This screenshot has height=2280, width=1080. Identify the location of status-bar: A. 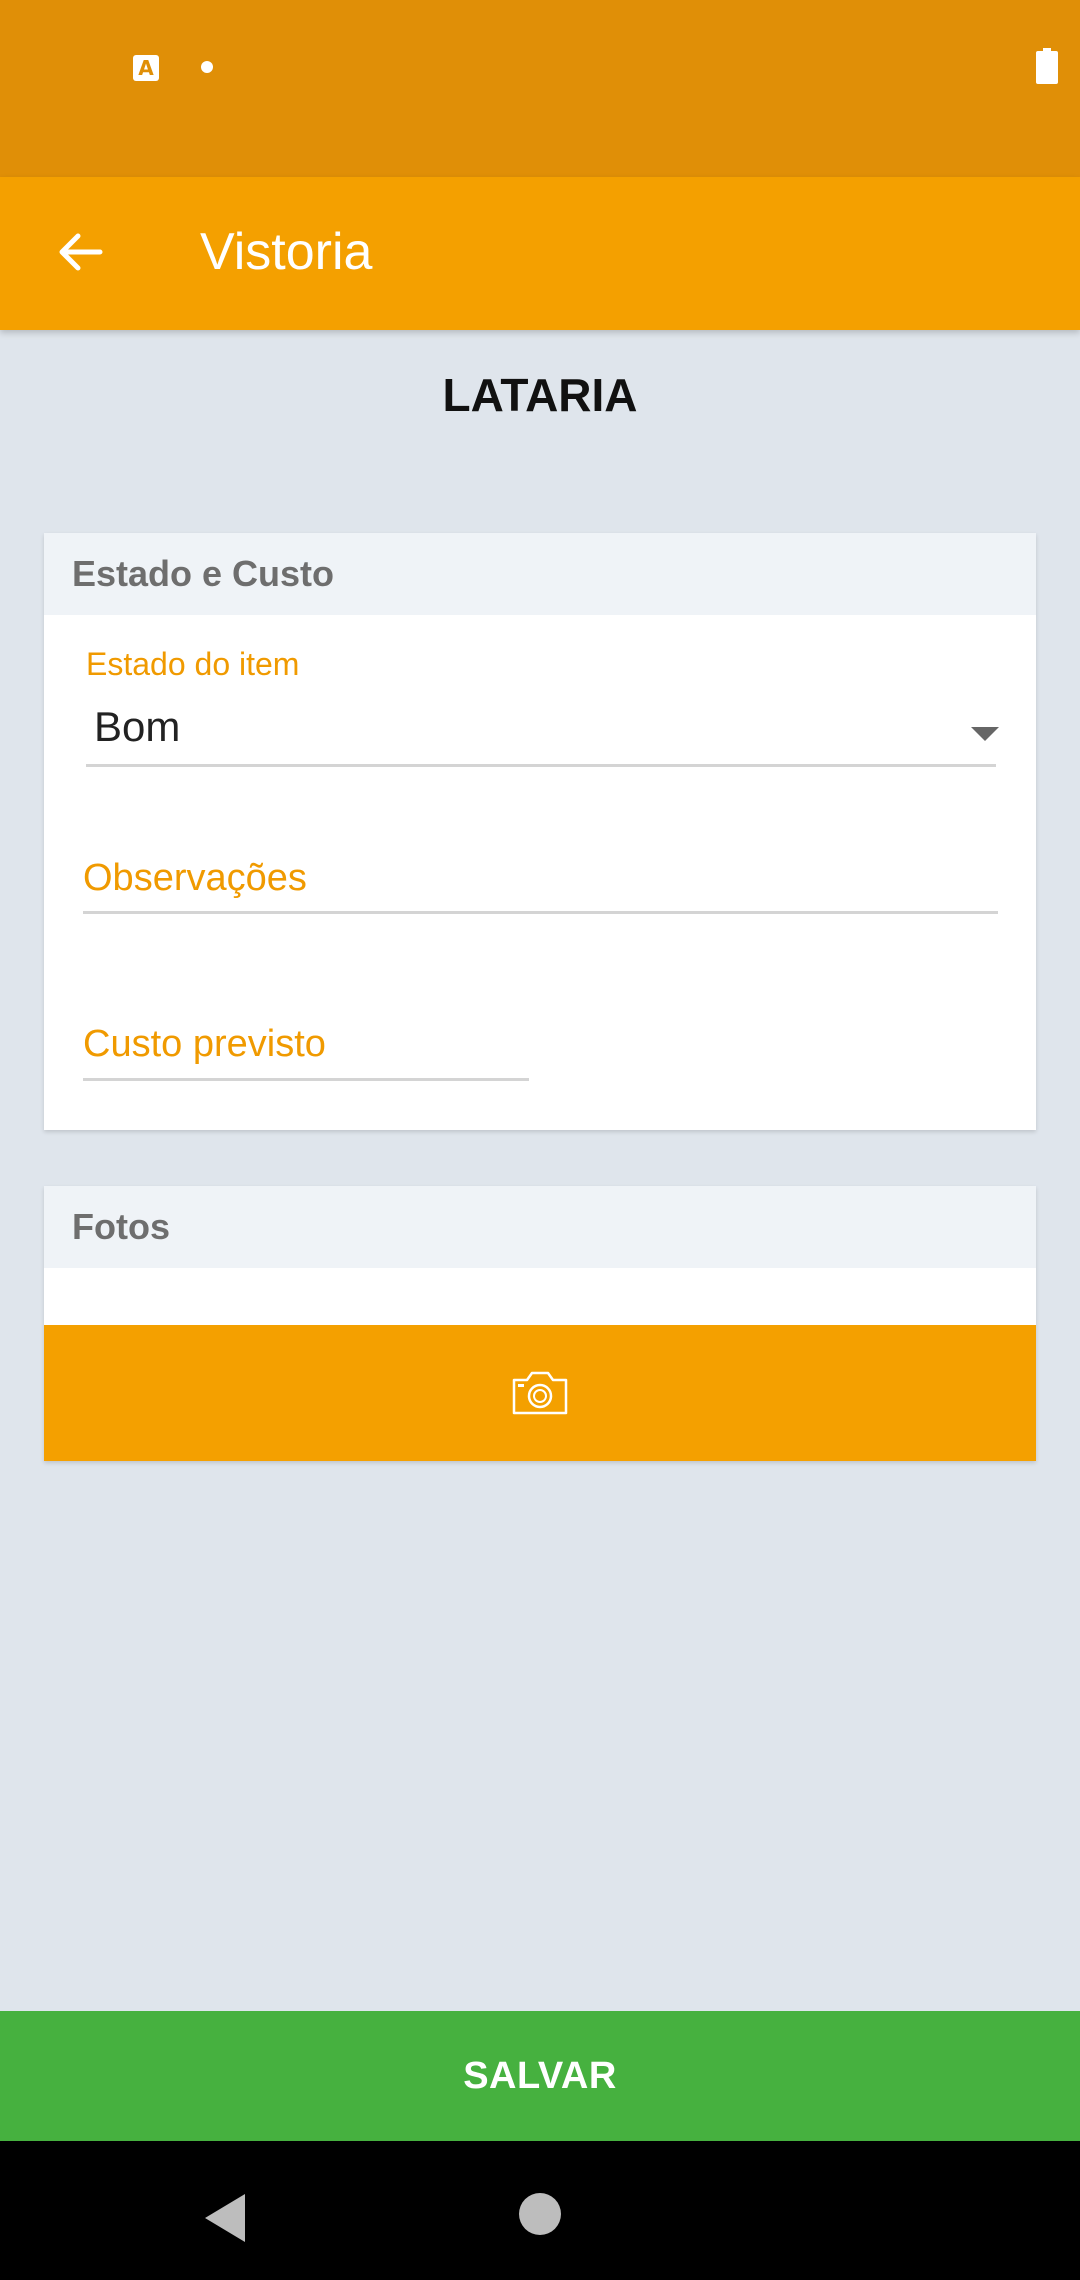
(540, 88).